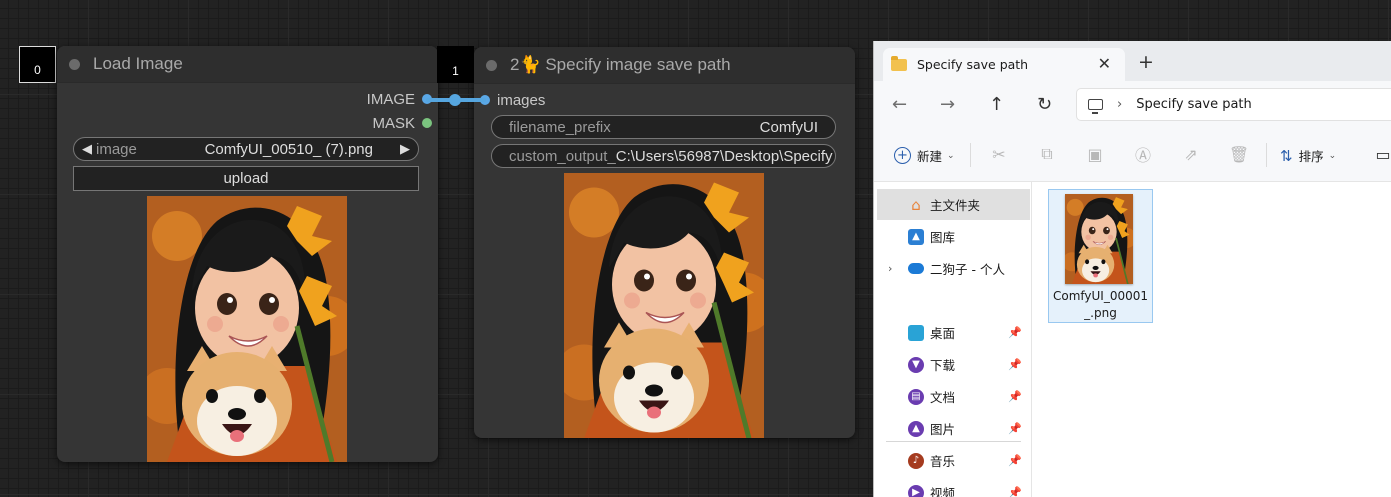 Image resolution: width=1391 pixels, height=497 pixels. I want to click on file-item: ComfyUI_00001 _.png, so click(1100, 256).